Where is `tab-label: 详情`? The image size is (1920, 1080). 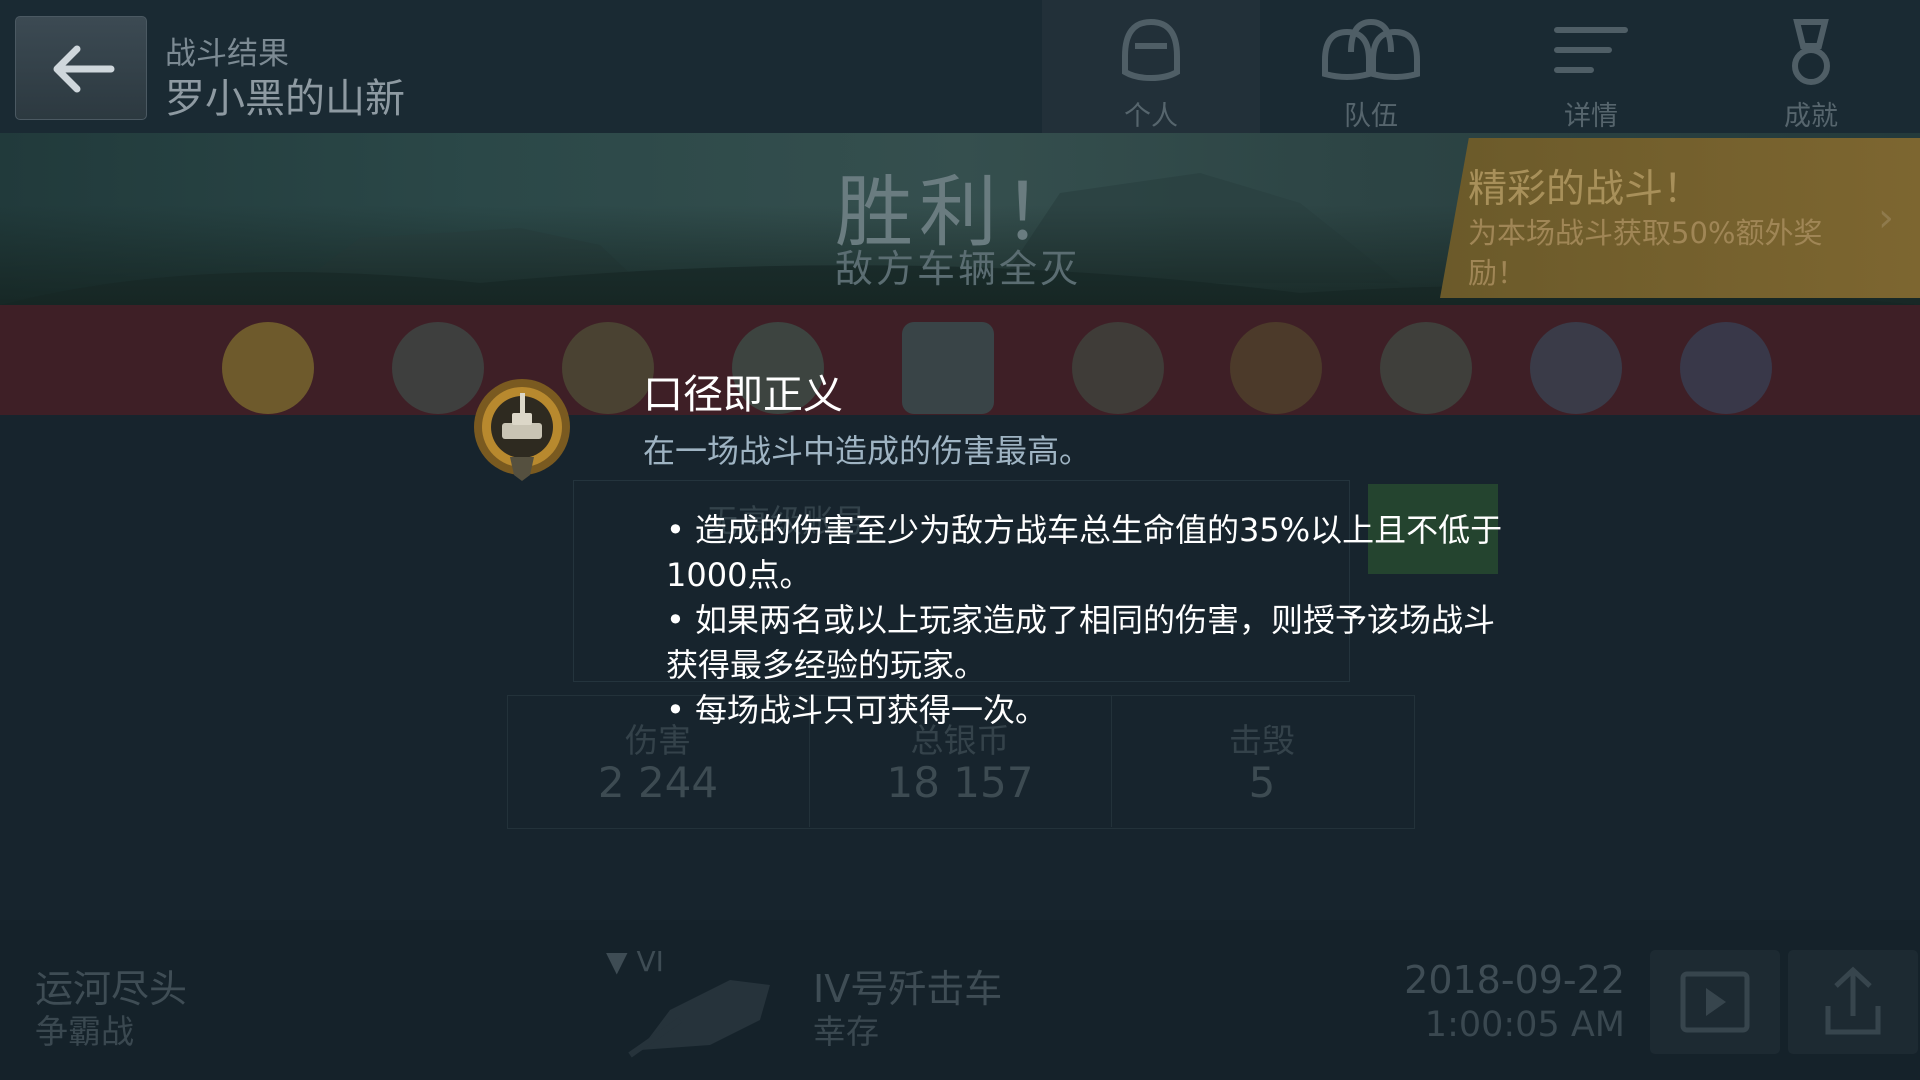 tab-label: 详情 is located at coordinates (1591, 116).